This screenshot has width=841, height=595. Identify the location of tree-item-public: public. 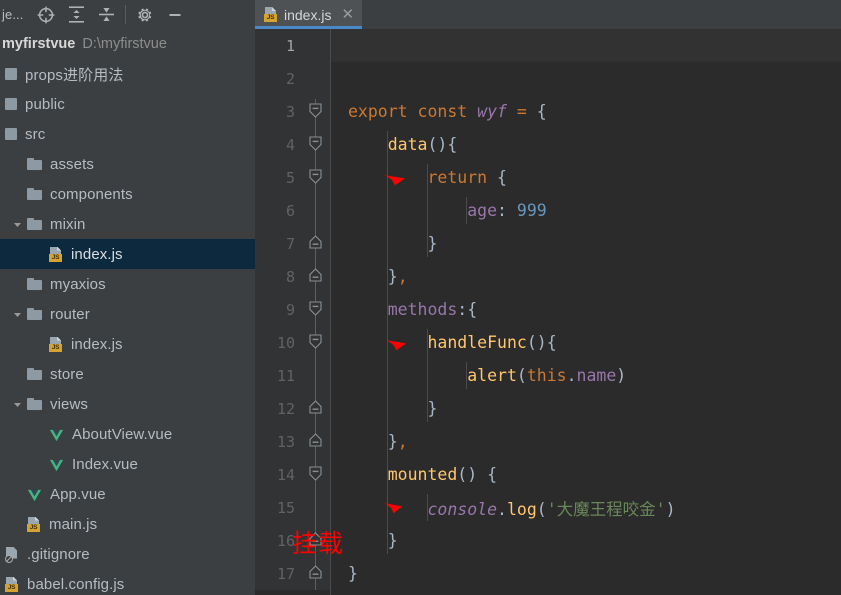
(127, 104).